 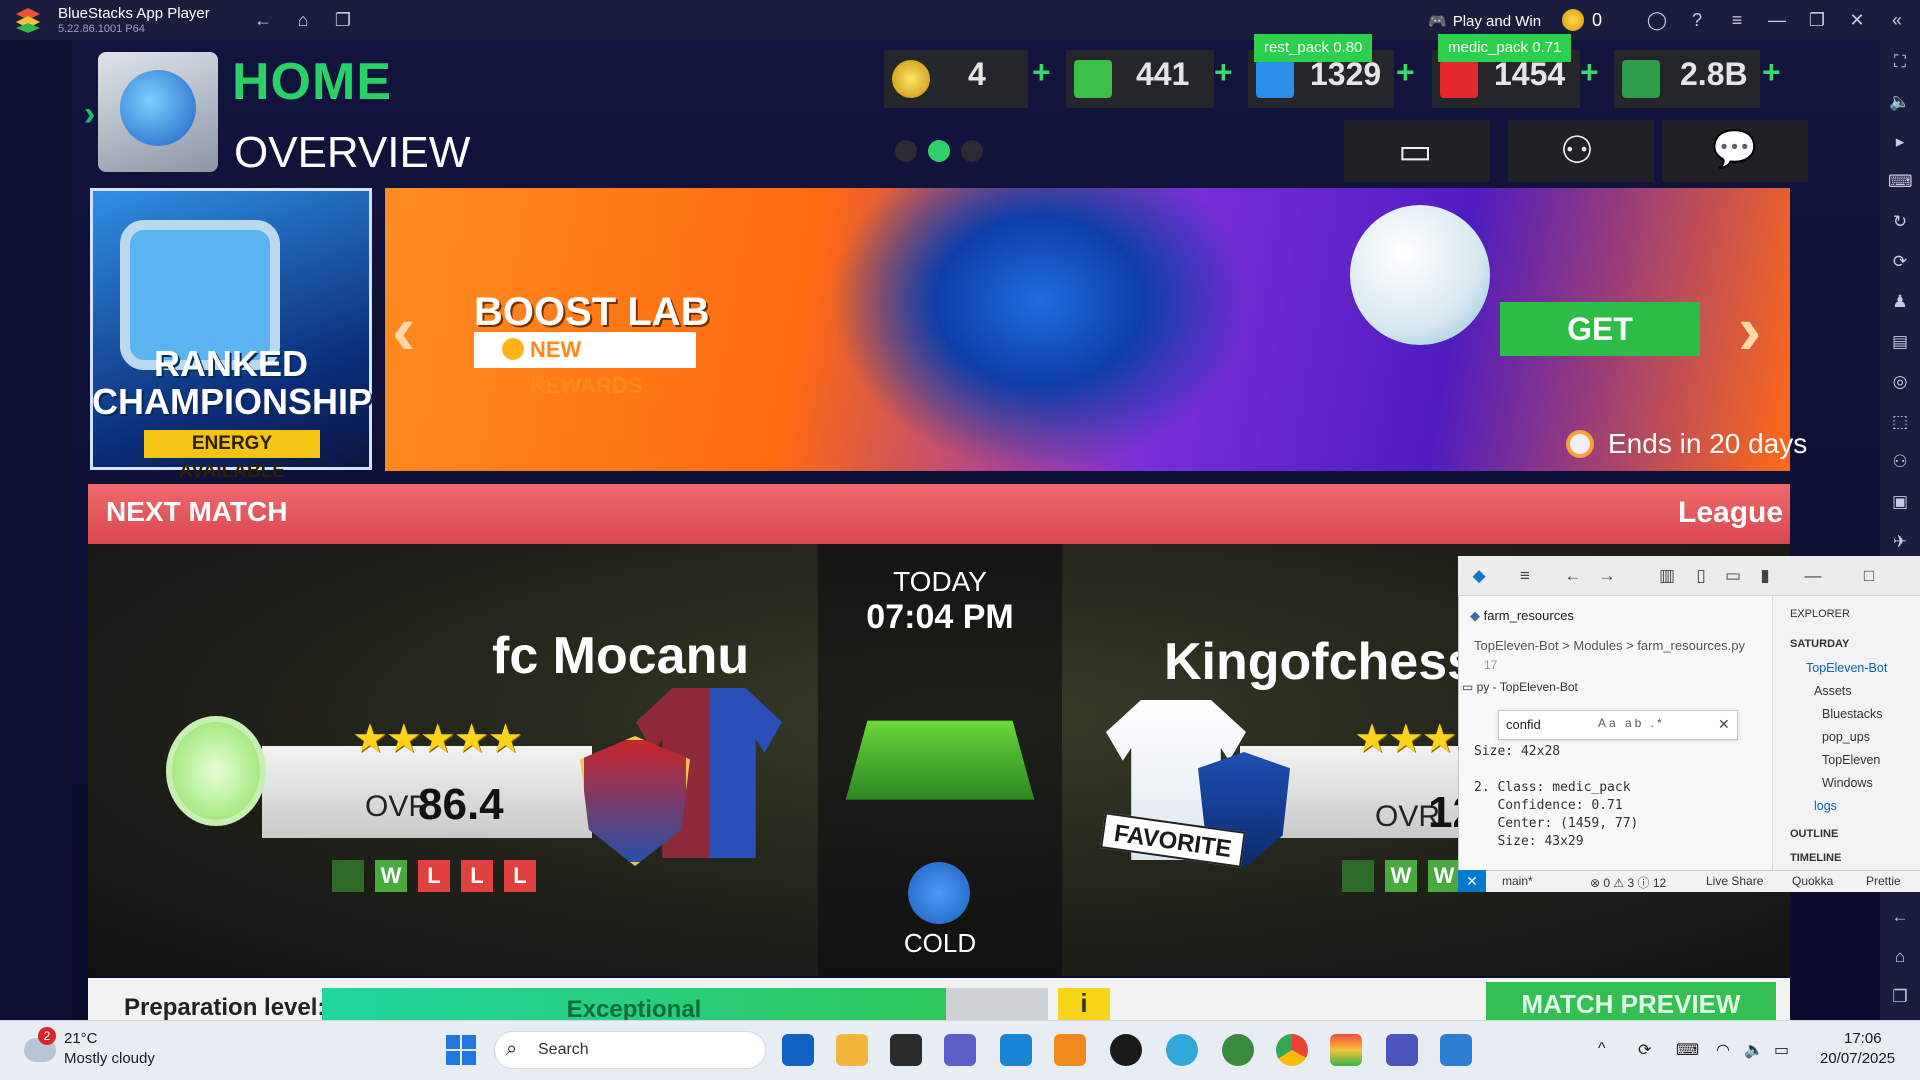 I want to click on volume-tray-icon: 🔈, so click(x=1754, y=1050).